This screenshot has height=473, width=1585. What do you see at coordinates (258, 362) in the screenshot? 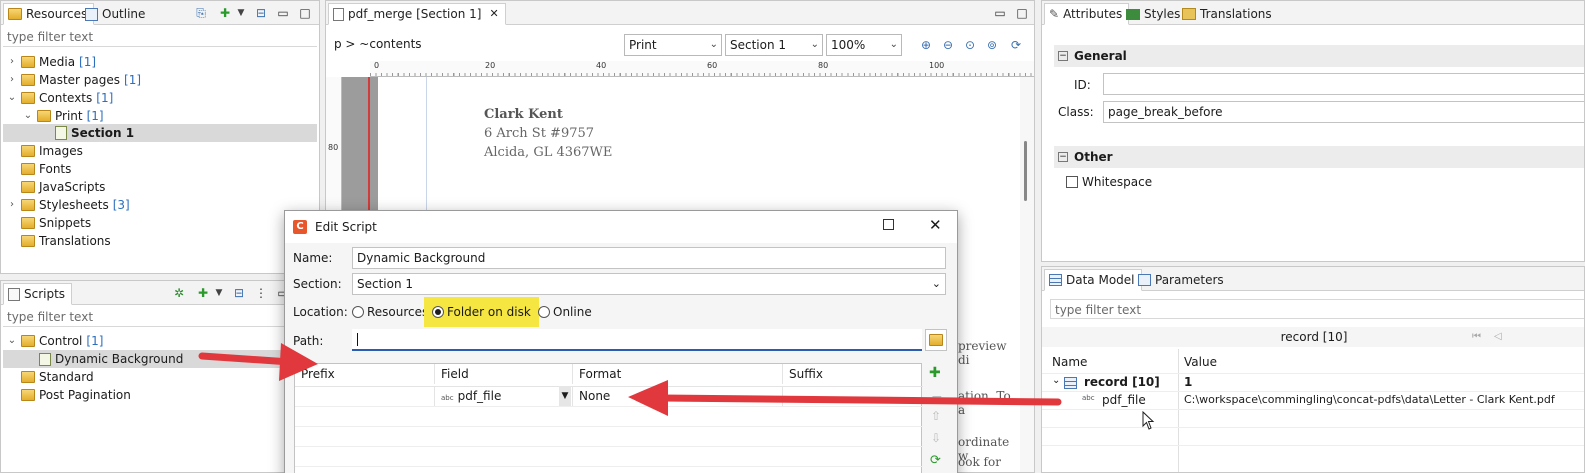
I see `arrow-to-path` at bounding box center [258, 362].